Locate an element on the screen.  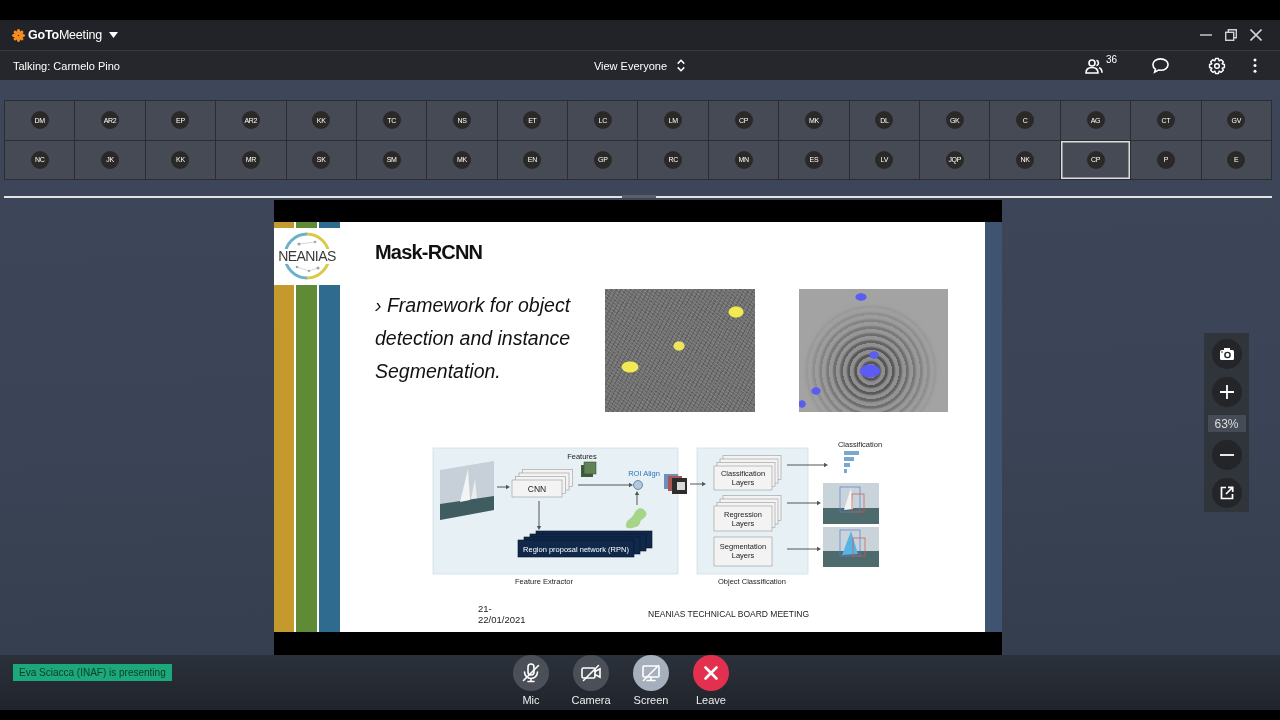
talking-indicator: Talking: Carmelo Pino is located at coordinates (66, 65).